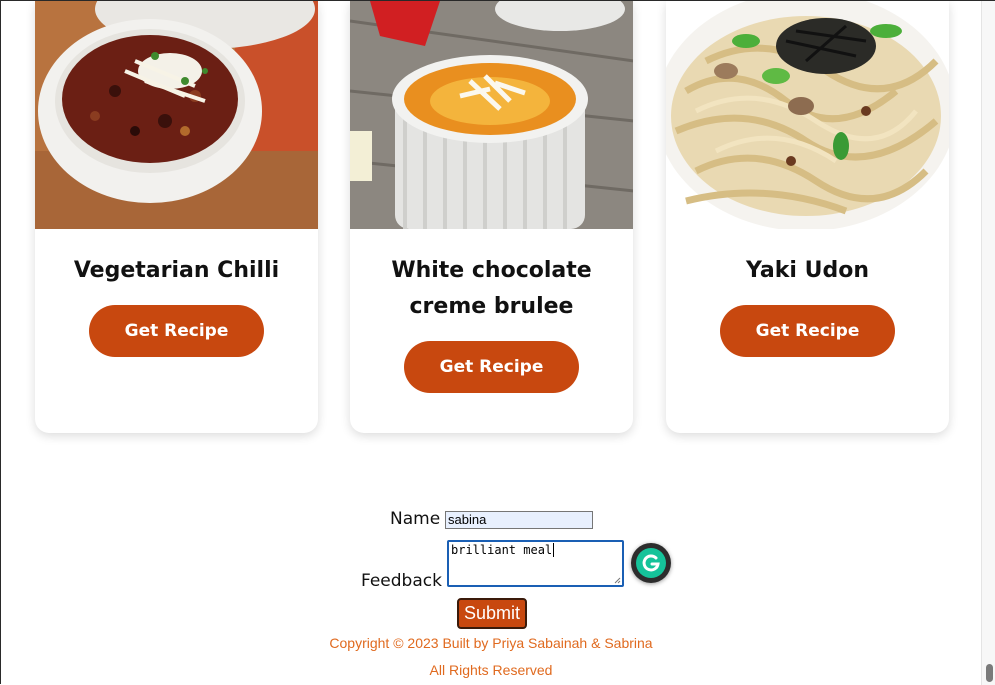 The image size is (995, 685). Describe the element at coordinates (502, 550) in the screenshot. I see `feedback-text: brilliant meal` at that location.